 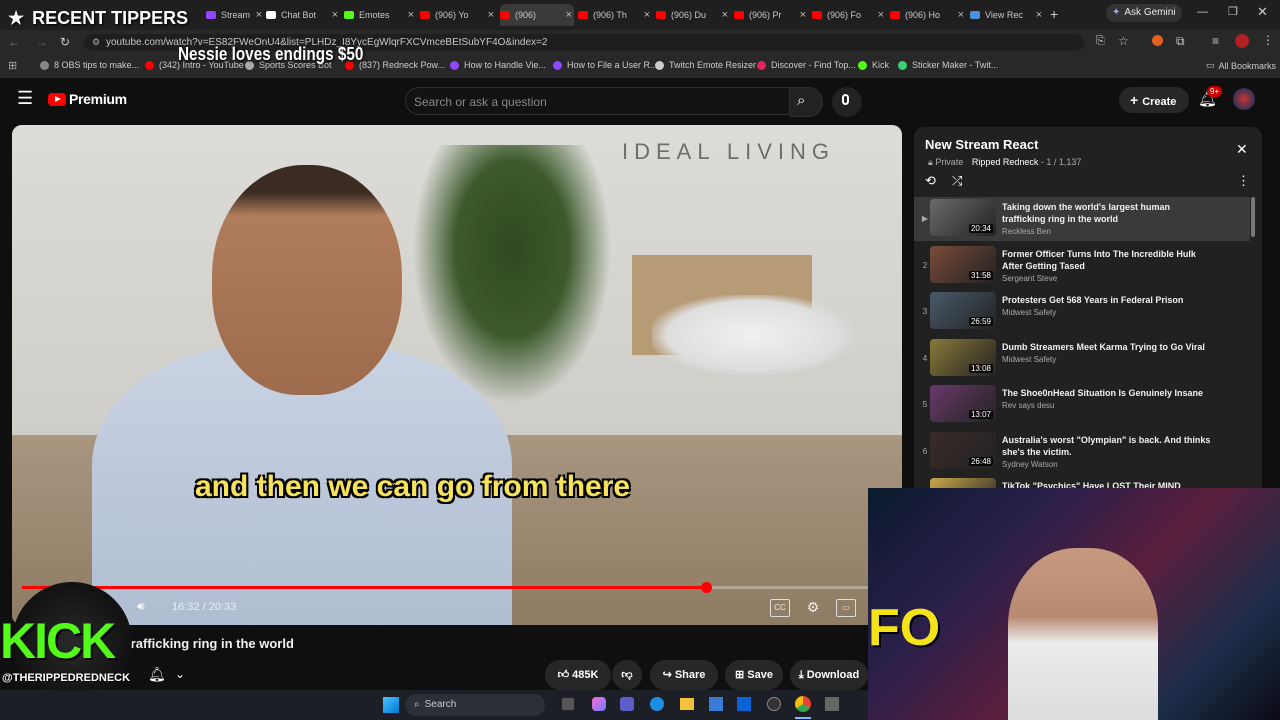 I want to click on loop-icon: ⟲, so click(x=930, y=181).